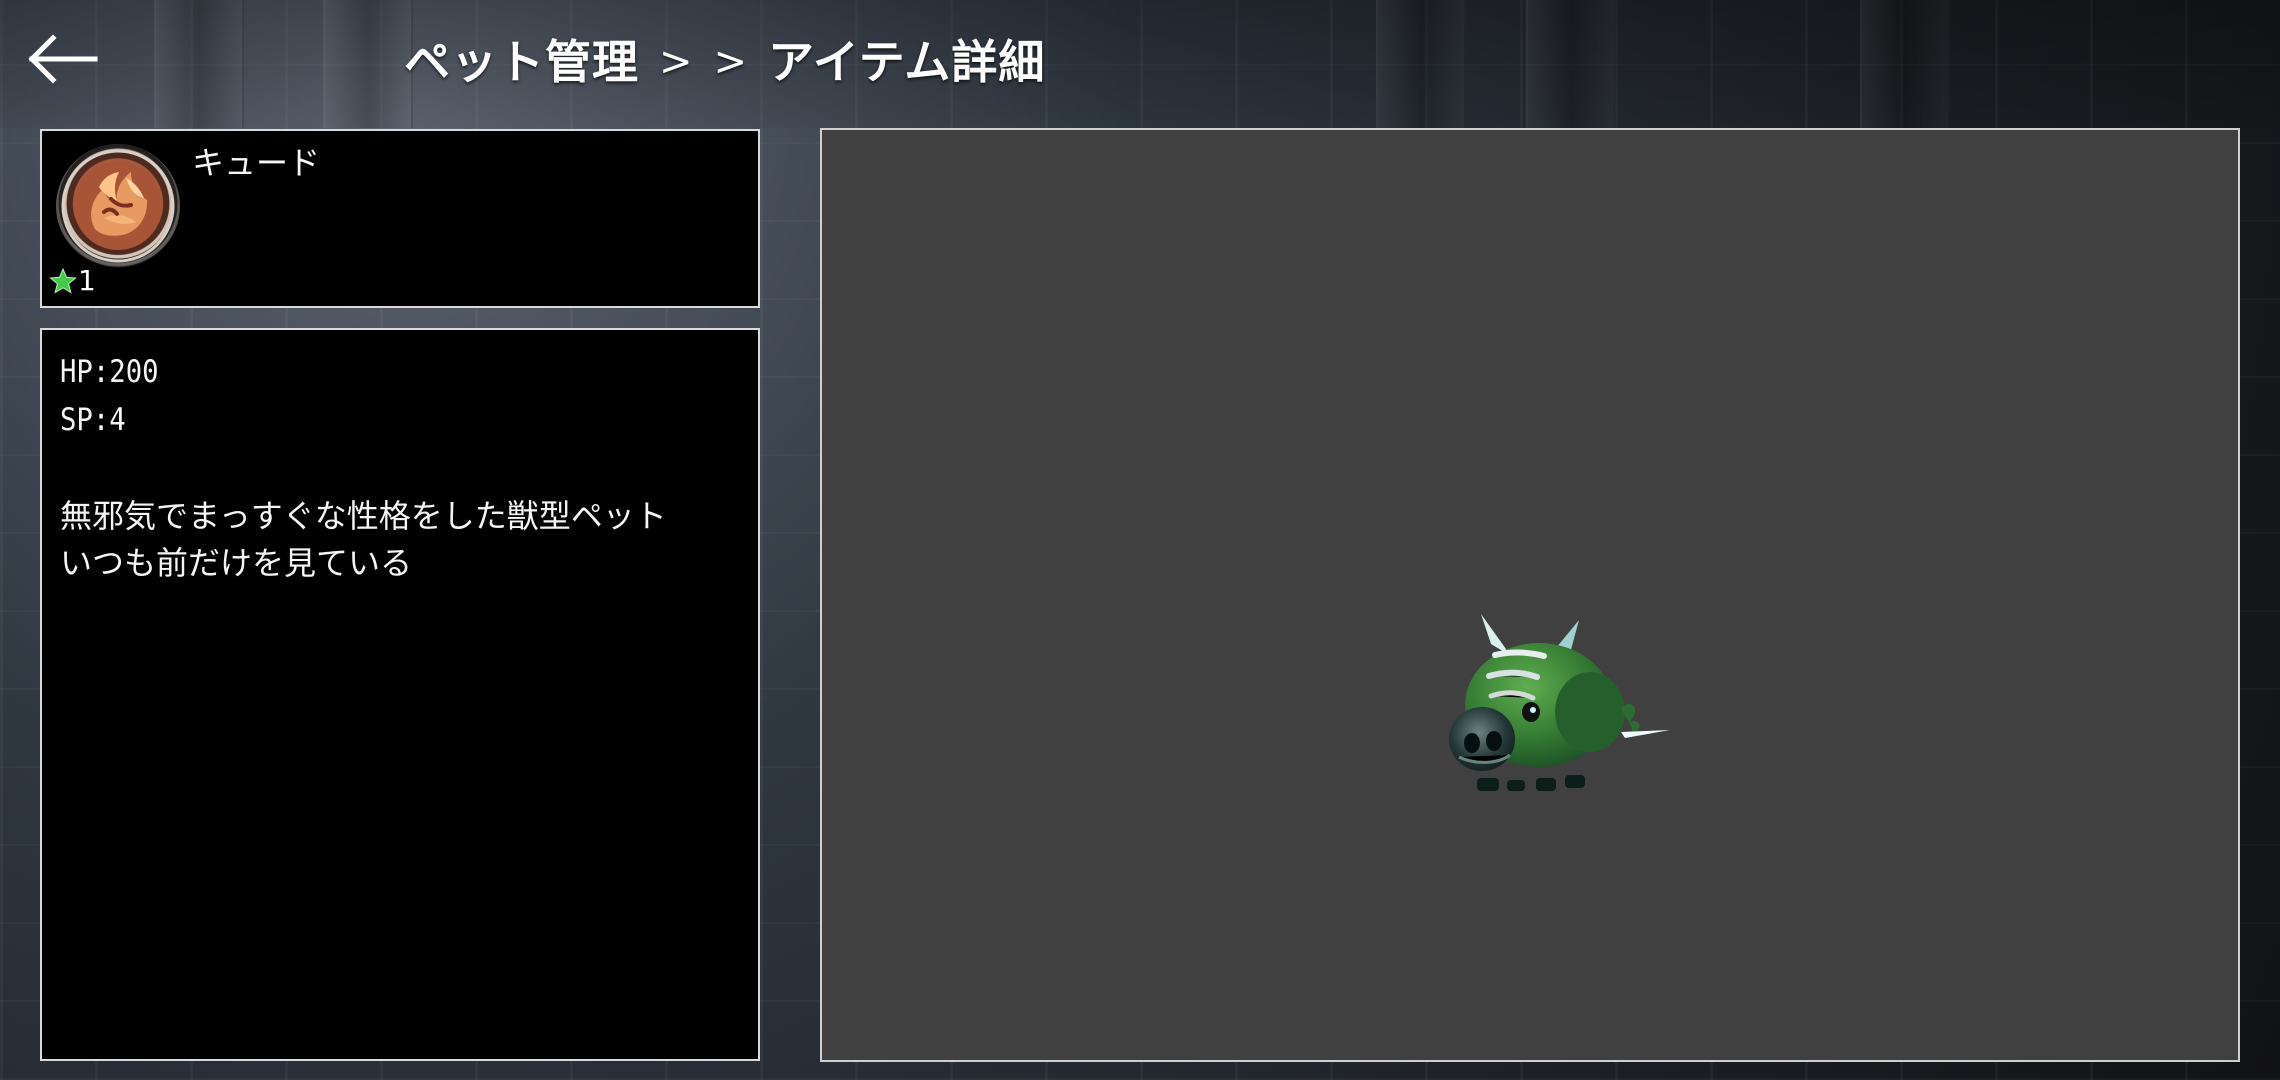 Image resolution: width=2280 pixels, height=1080 pixels. I want to click on breadcrumb: ペット管理 > > アイテム詳細, so click(724, 59).